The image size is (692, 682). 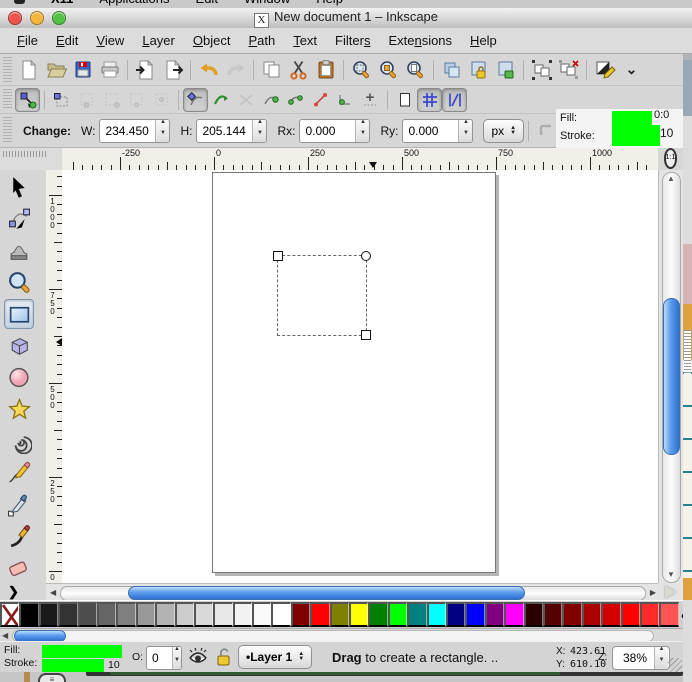 I want to click on snap-smooth-nodes-button, so click(x=295, y=100).